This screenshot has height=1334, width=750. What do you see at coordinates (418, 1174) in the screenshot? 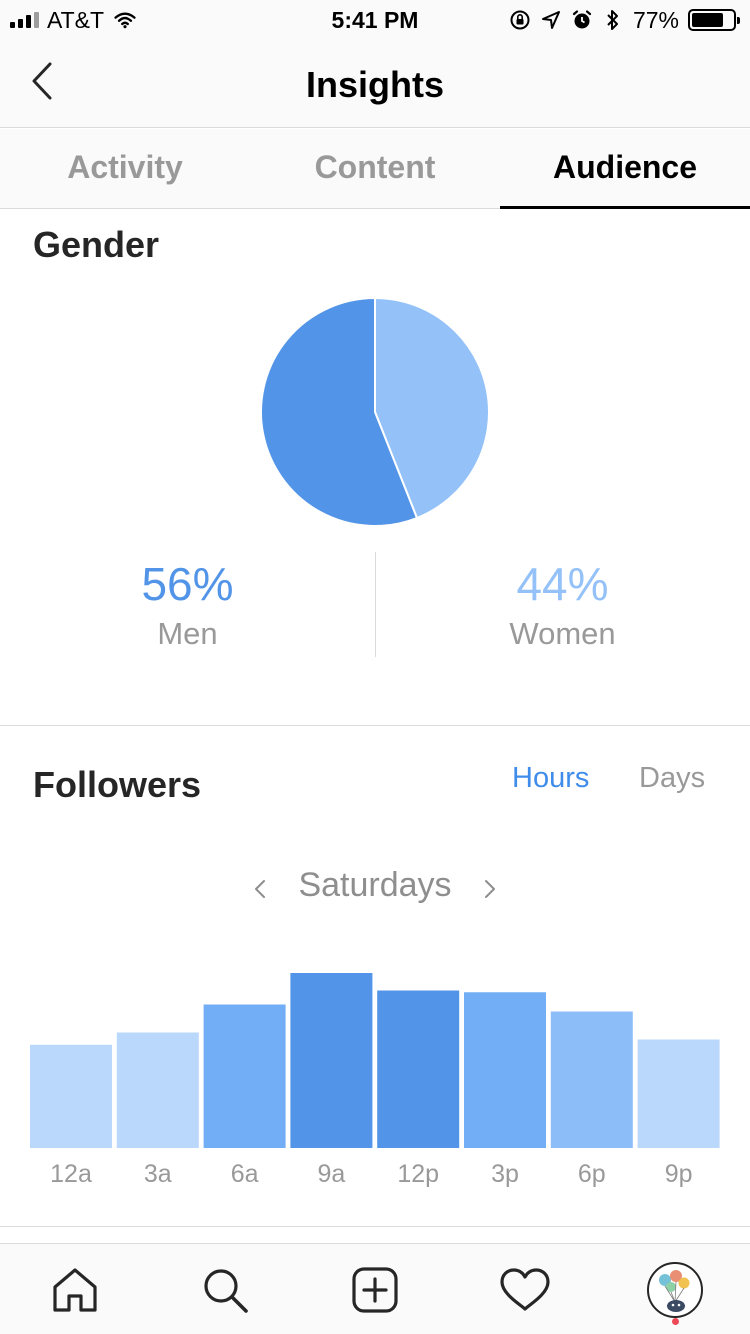
I see `hour-label-12p: 12p` at bounding box center [418, 1174].